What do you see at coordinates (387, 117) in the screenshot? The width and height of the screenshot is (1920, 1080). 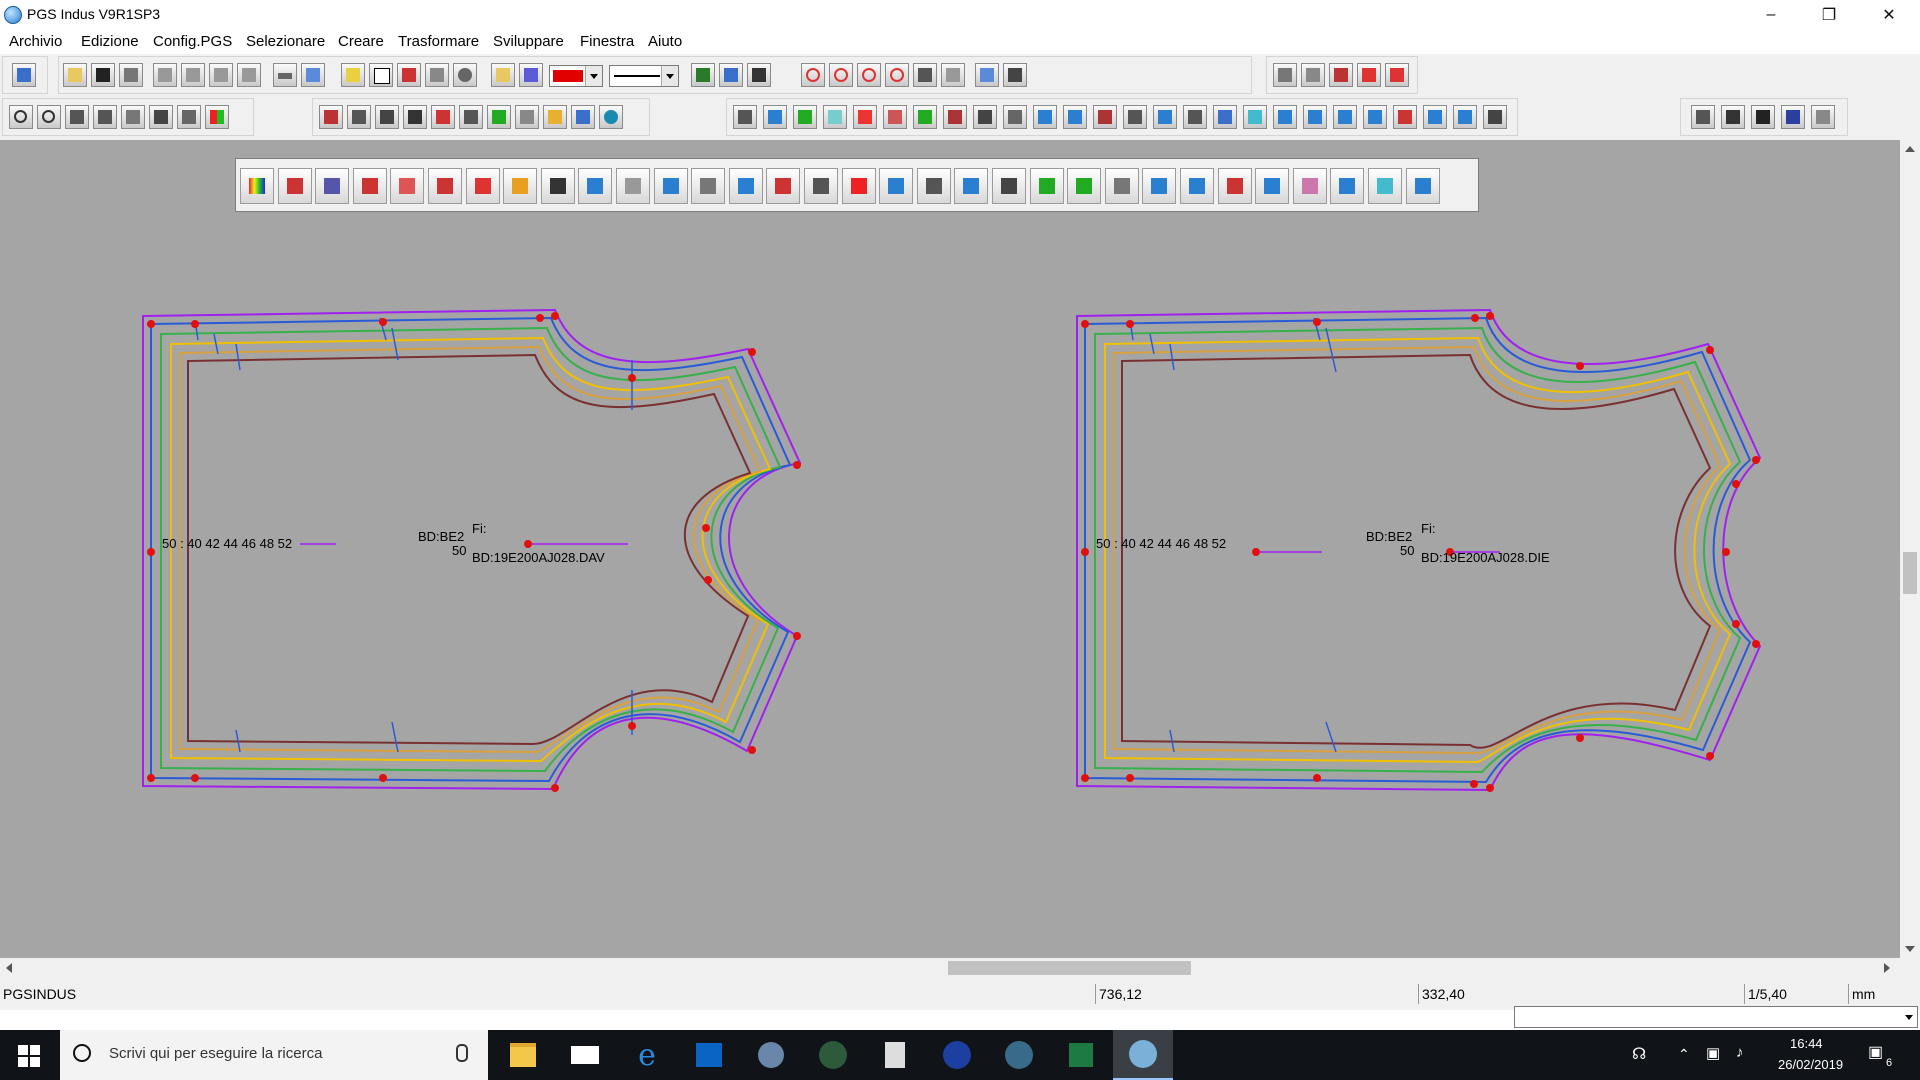 I see `symmetry-icon` at bounding box center [387, 117].